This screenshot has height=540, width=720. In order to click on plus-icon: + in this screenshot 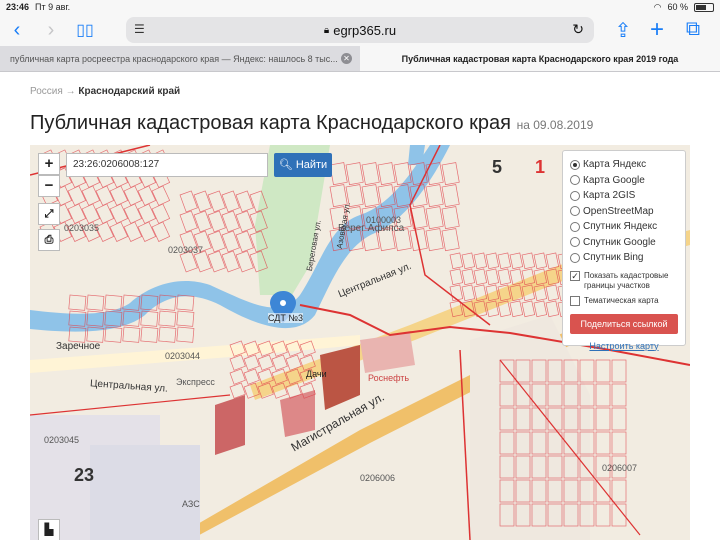, I will do `click(657, 30)`.